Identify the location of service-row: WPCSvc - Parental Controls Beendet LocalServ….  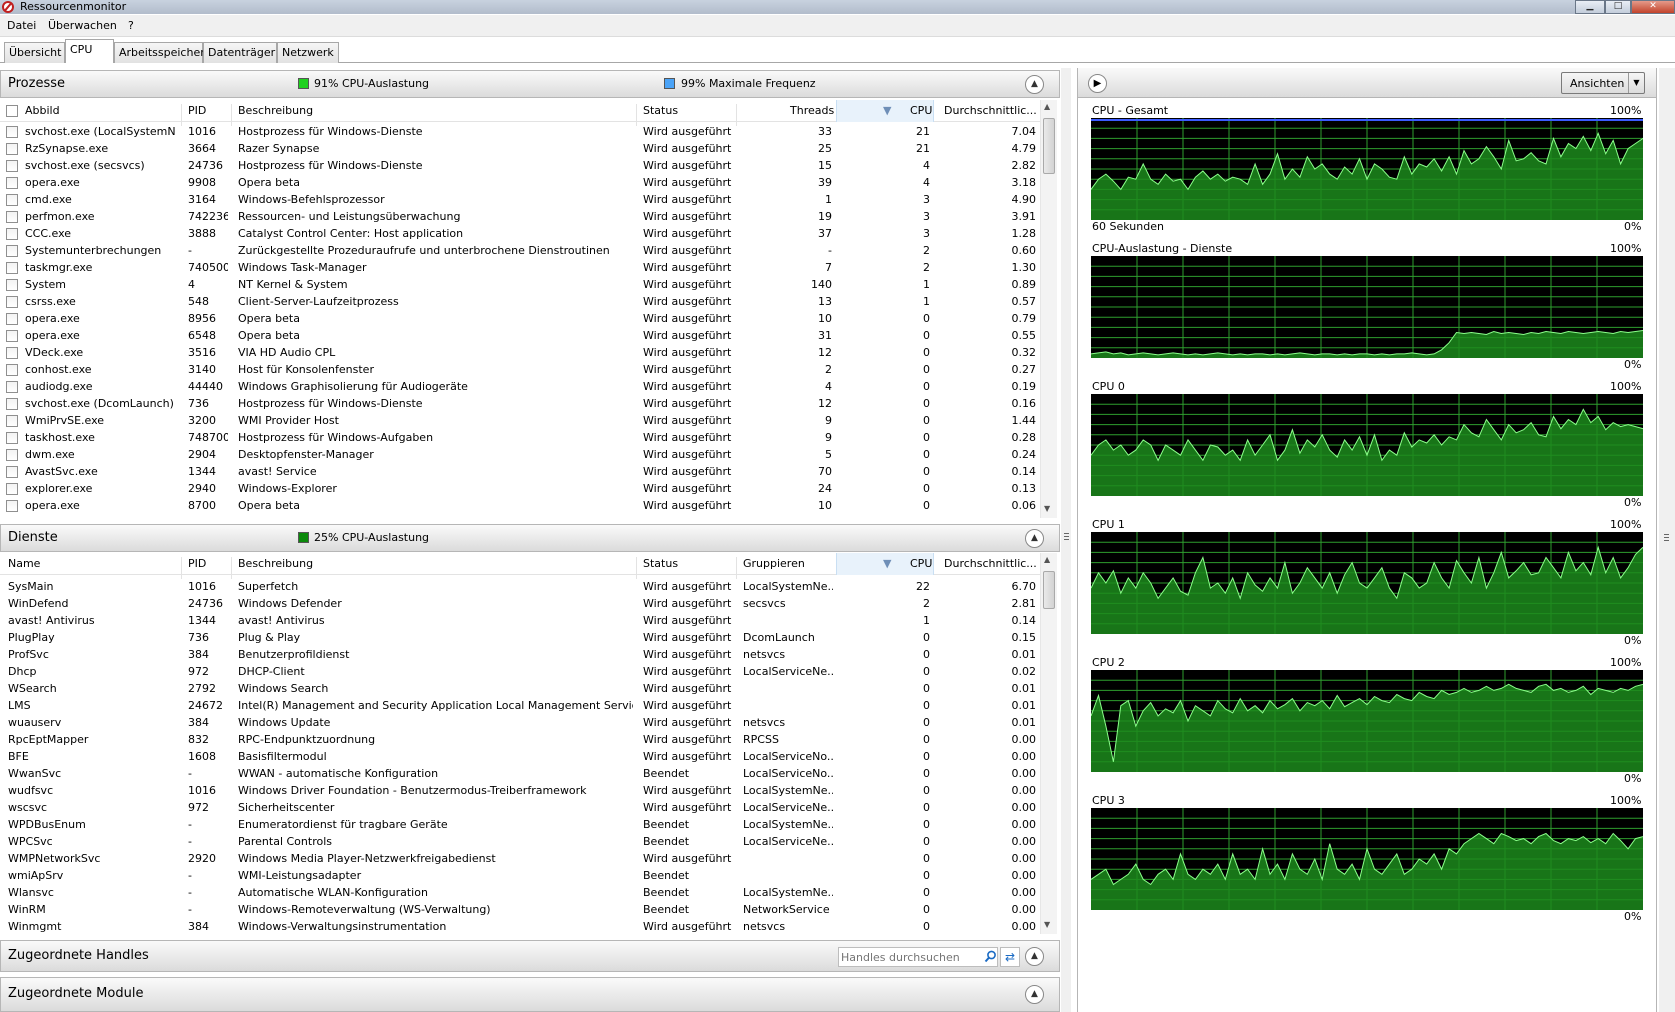
(521, 841).